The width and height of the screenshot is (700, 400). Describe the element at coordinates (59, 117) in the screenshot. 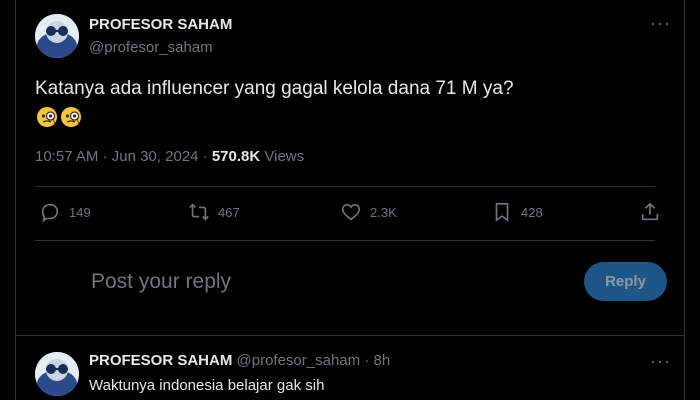

I see `emoji-row` at that location.